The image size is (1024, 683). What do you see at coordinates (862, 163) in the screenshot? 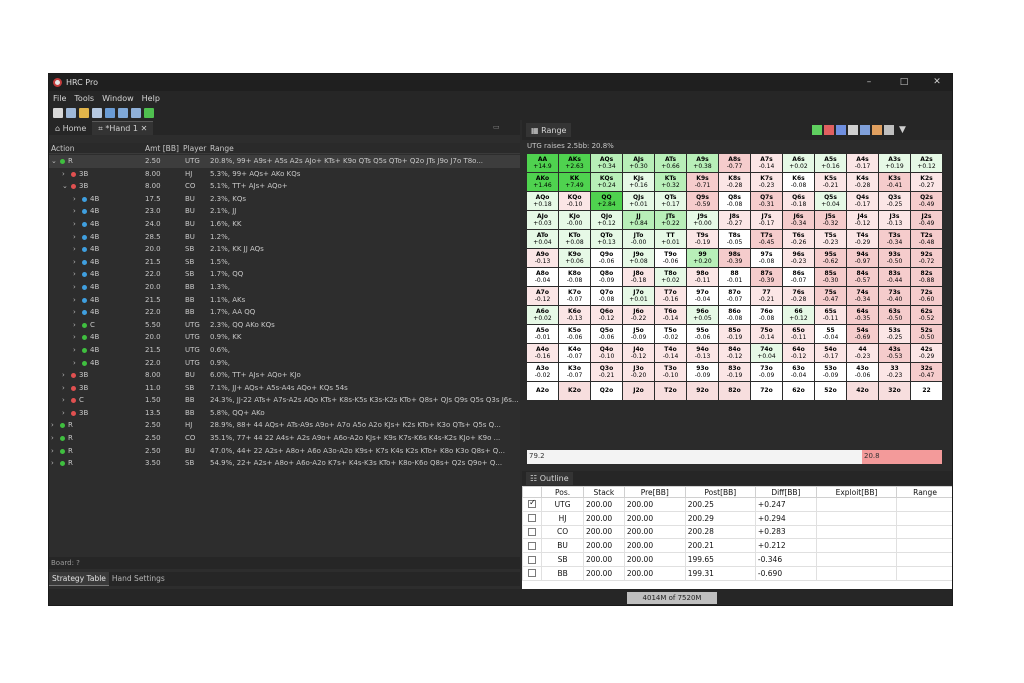
I see `range-cell: A4s -0.17` at bounding box center [862, 163].